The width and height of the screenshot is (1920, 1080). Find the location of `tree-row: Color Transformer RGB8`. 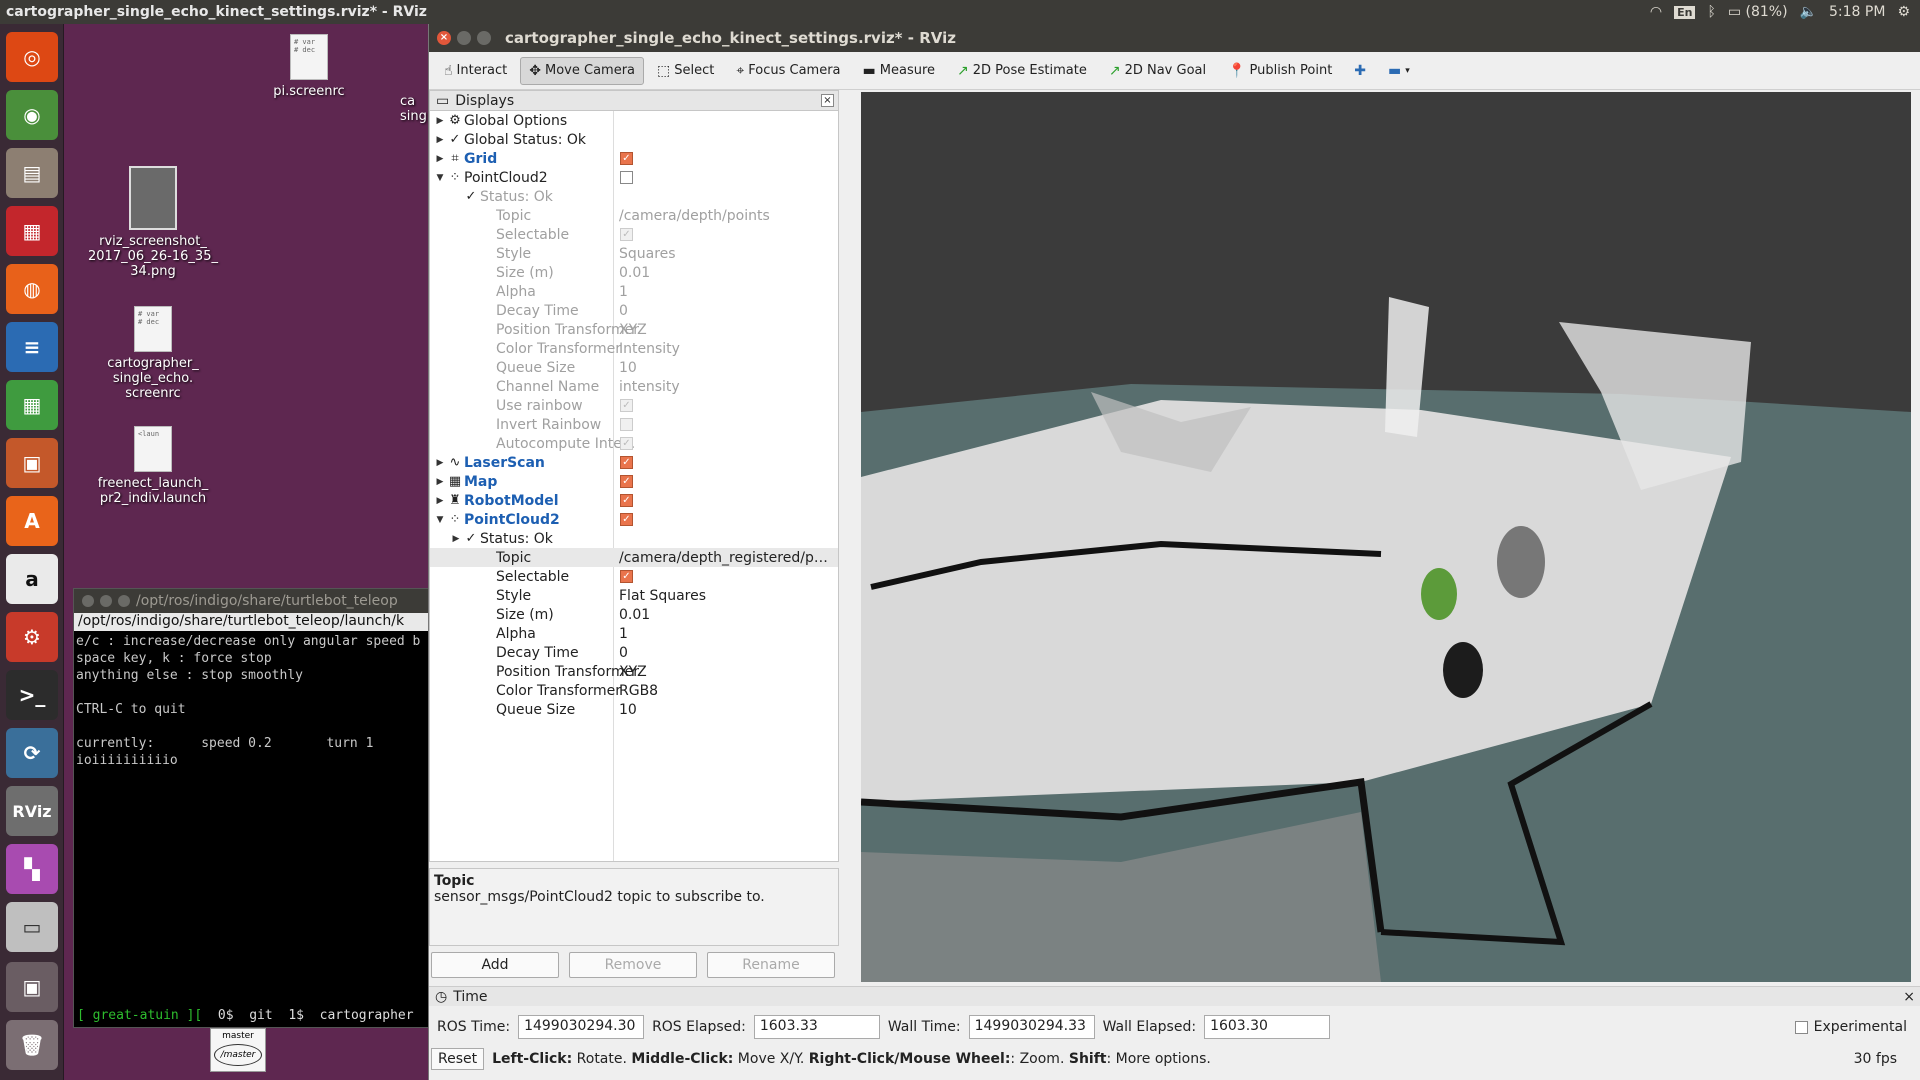

tree-row: Color Transformer RGB8 is located at coordinates (634, 690).